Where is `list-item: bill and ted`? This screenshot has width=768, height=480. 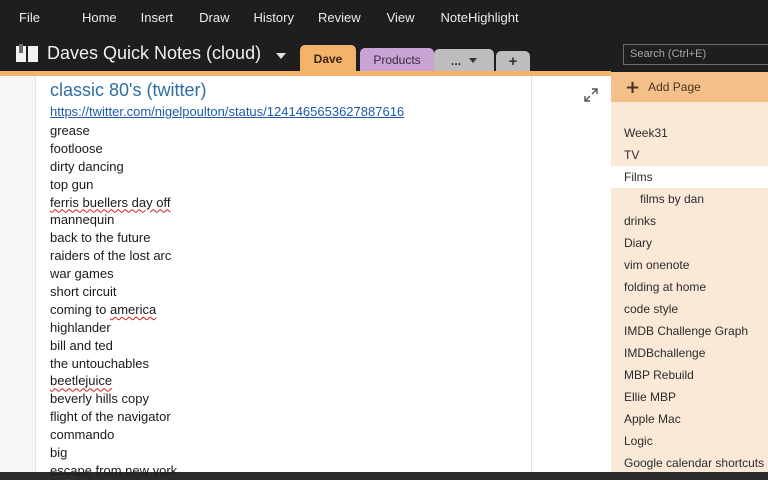
list-item: bill and ted is located at coordinates (113, 346).